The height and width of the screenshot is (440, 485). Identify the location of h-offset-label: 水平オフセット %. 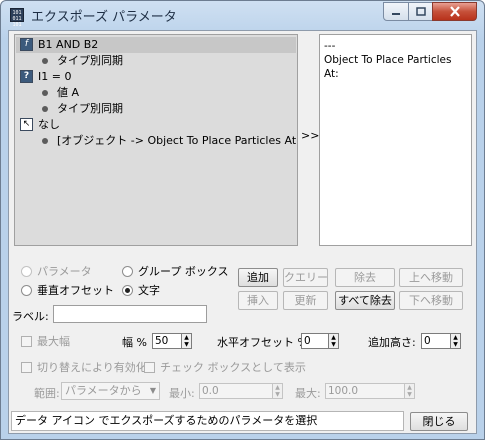
(262, 342).